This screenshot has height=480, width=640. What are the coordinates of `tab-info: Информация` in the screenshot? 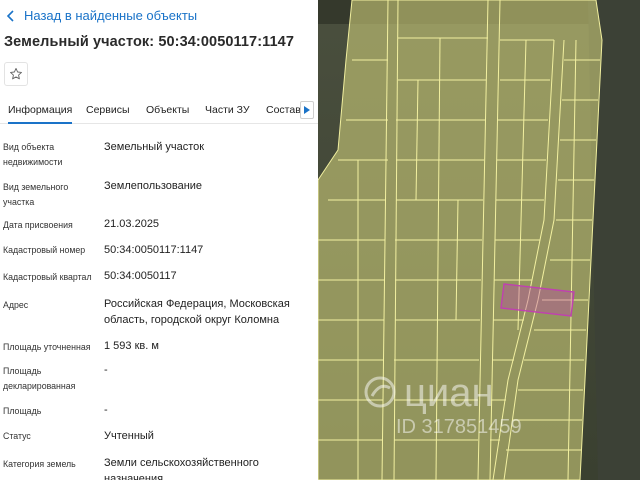 It's located at (40, 114).